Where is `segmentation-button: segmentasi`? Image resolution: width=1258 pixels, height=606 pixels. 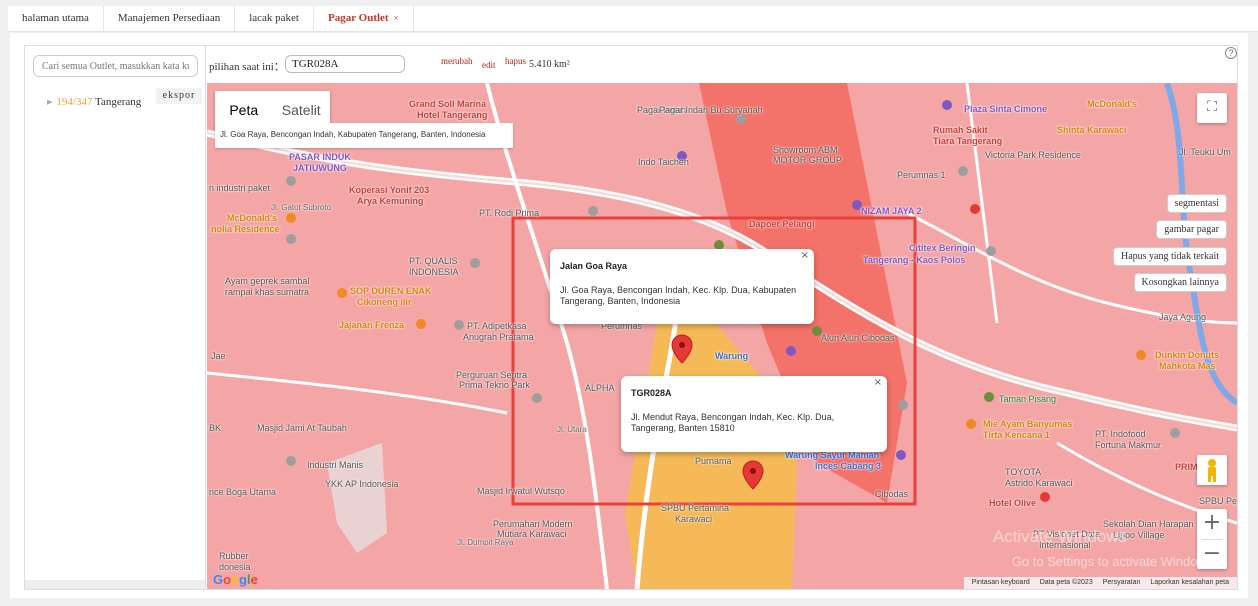
segmentation-button: segmentasi is located at coordinates (1196, 203).